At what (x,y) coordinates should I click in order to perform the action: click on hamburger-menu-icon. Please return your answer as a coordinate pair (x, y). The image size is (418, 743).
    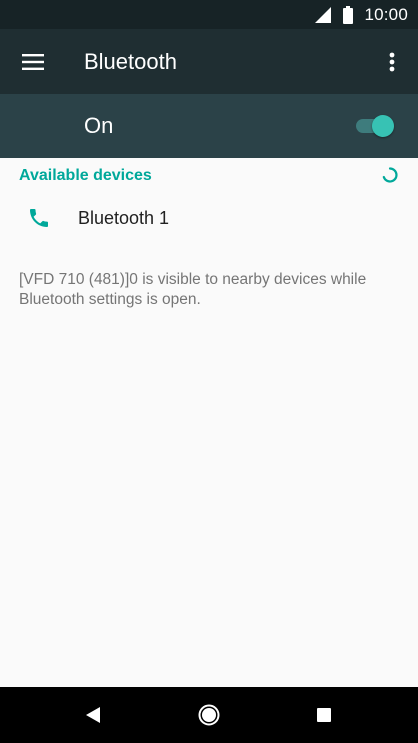
    Looking at the image, I should click on (33, 62).